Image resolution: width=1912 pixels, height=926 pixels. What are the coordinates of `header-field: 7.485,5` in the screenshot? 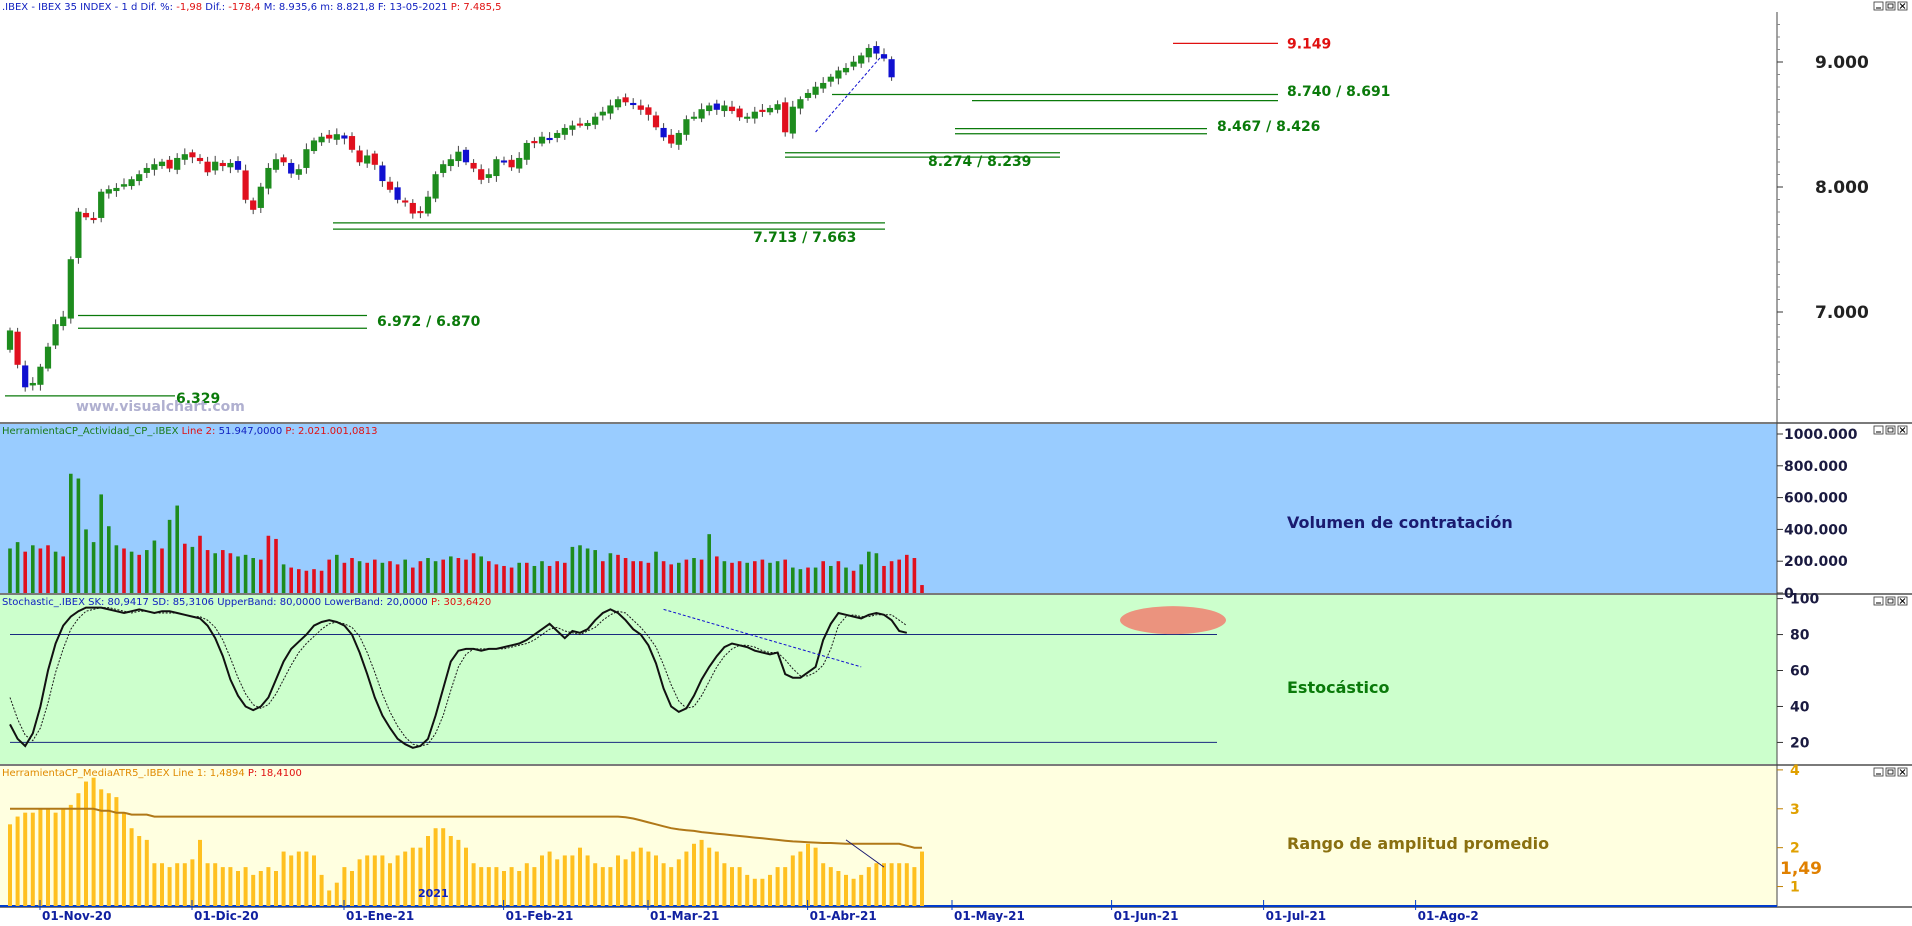 It's located at (482, 7).